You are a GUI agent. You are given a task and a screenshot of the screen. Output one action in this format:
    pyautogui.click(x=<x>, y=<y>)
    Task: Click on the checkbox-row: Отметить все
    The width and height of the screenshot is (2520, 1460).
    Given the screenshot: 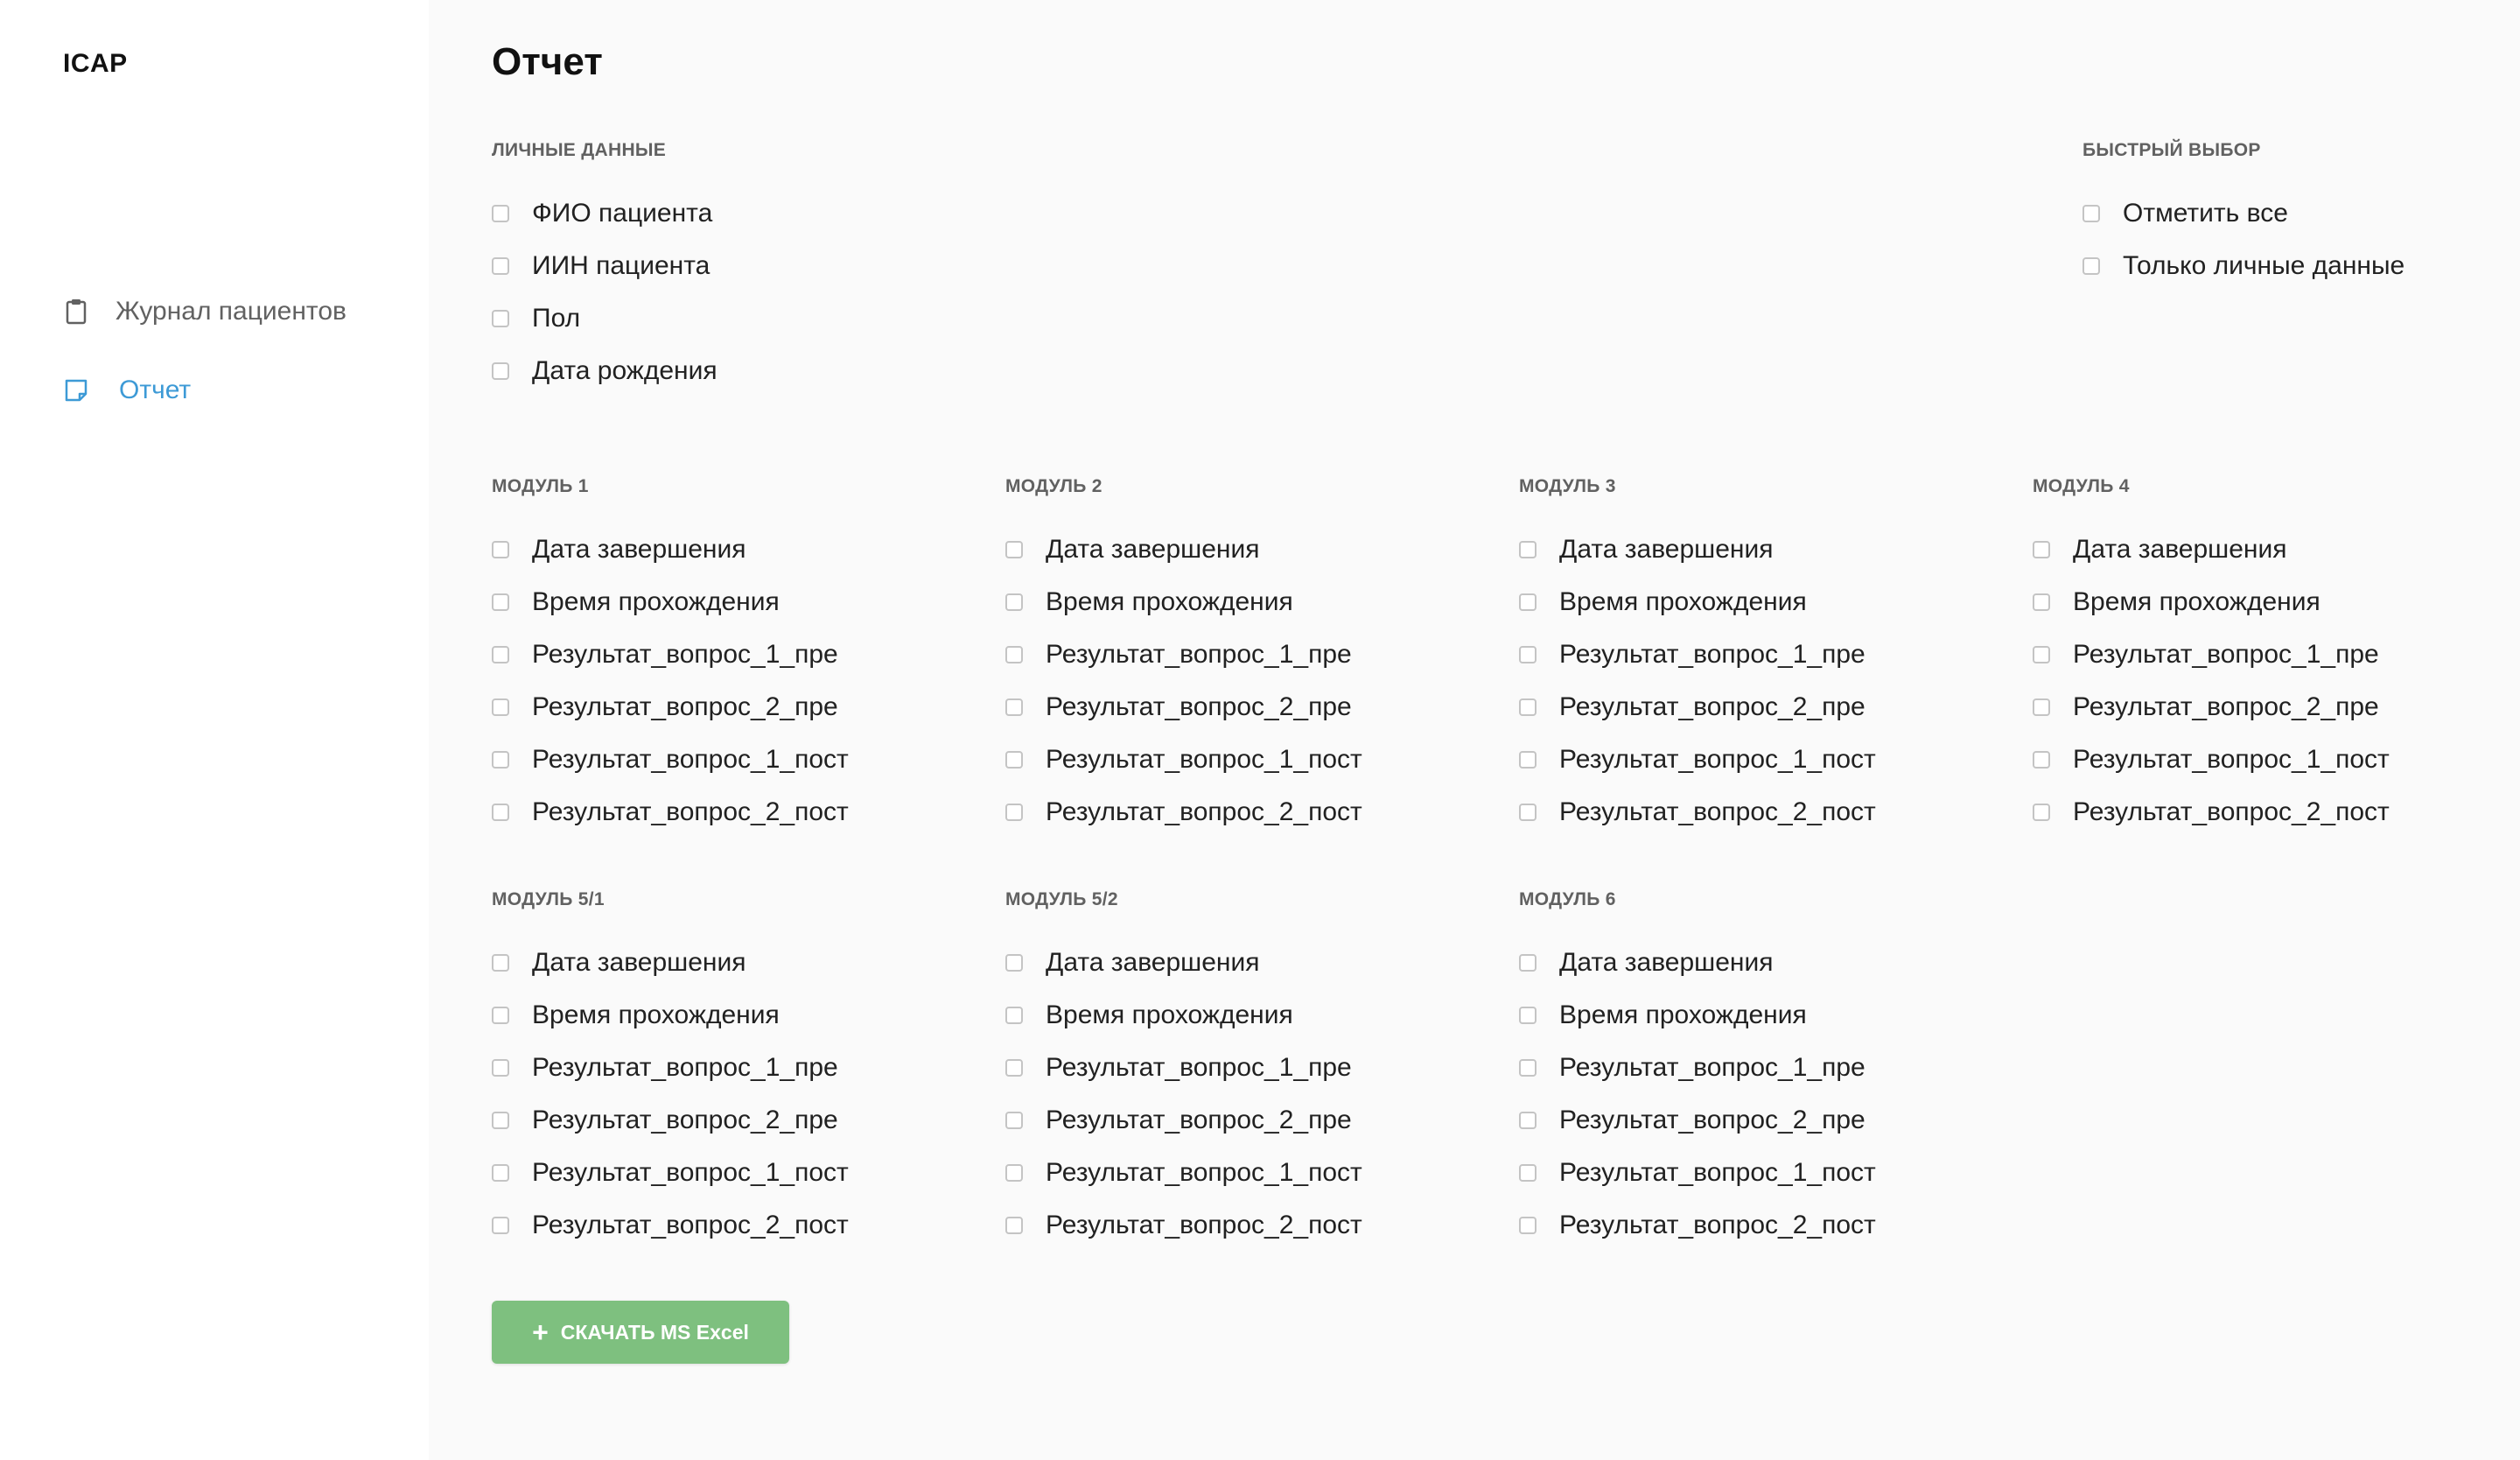 What is the action you would take?
    pyautogui.click(x=2243, y=214)
    